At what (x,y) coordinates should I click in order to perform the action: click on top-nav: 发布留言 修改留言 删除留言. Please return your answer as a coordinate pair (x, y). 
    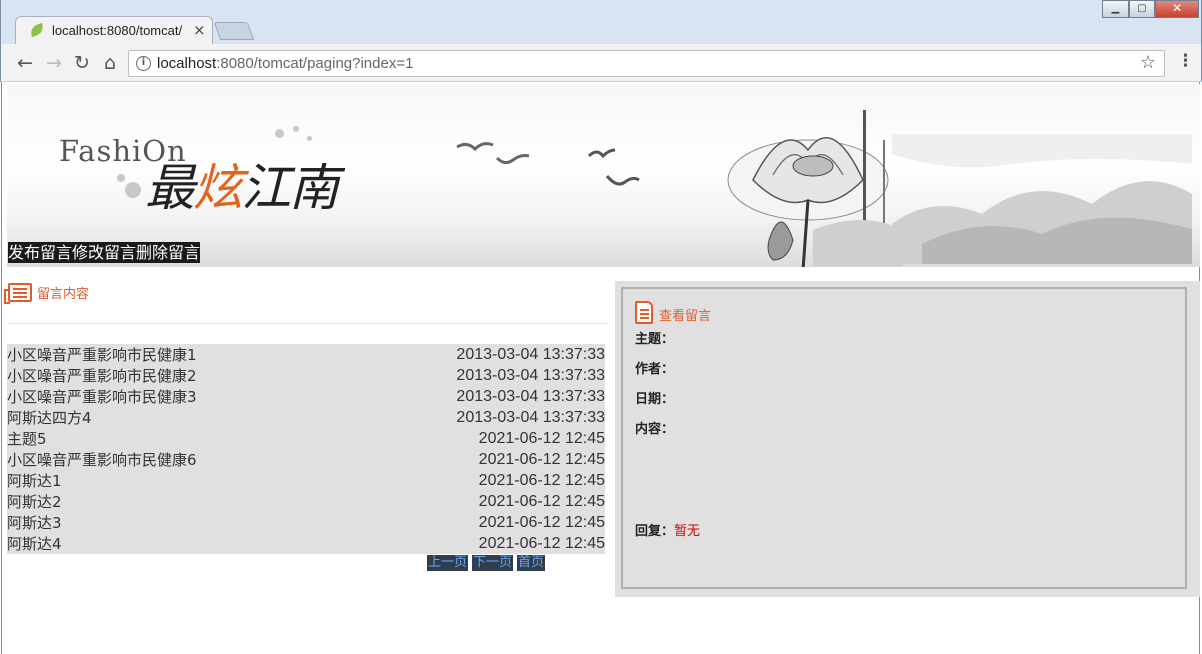
    Looking at the image, I should click on (104, 252).